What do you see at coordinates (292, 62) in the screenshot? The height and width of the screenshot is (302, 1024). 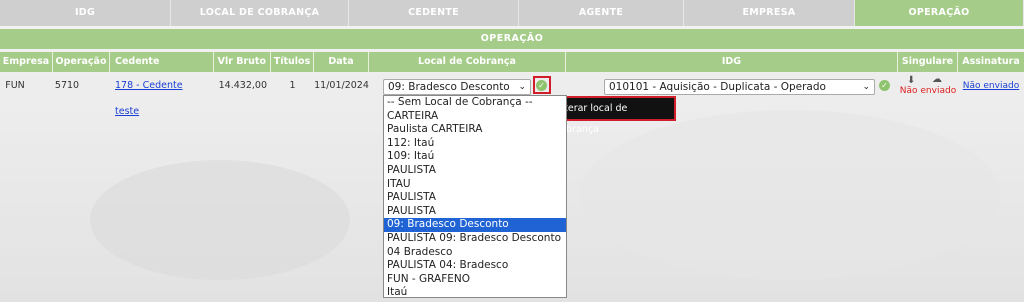 I see `col-header-titulos: Títulos` at bounding box center [292, 62].